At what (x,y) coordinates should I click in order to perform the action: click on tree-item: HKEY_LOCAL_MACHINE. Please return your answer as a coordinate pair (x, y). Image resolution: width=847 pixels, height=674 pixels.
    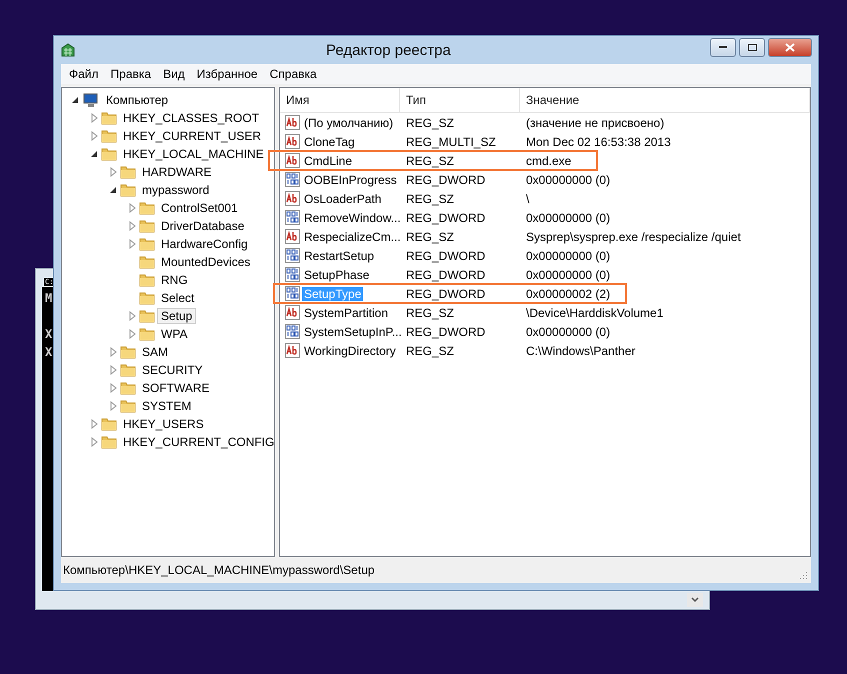
    Looking at the image, I should click on (193, 154).